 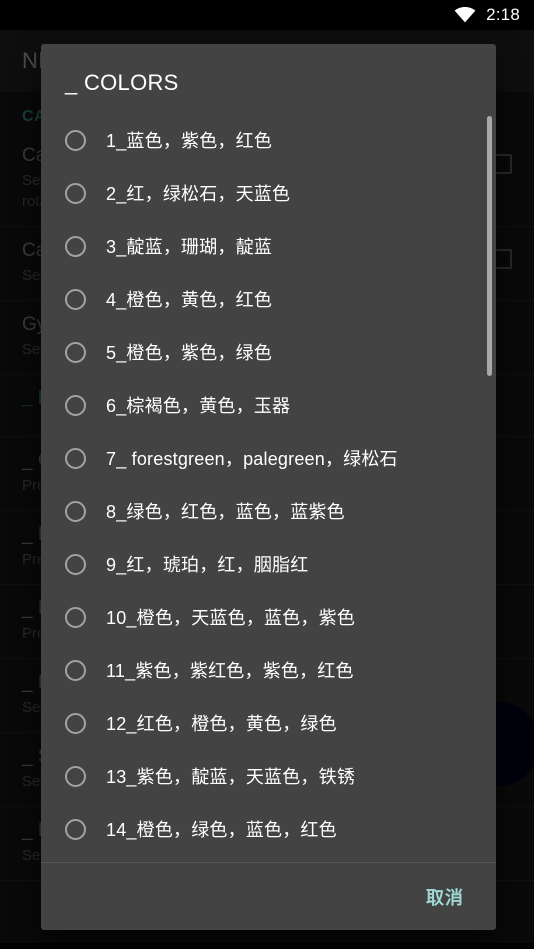 I want to click on option-label: 11_紫色，紫红色，紫色，红色, so click(x=230, y=670).